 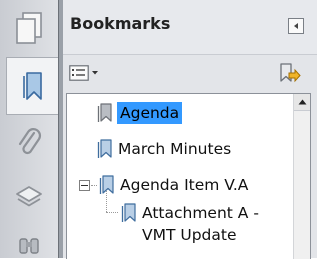 I want to click on collapse-arrow-icon, so click(x=296, y=26).